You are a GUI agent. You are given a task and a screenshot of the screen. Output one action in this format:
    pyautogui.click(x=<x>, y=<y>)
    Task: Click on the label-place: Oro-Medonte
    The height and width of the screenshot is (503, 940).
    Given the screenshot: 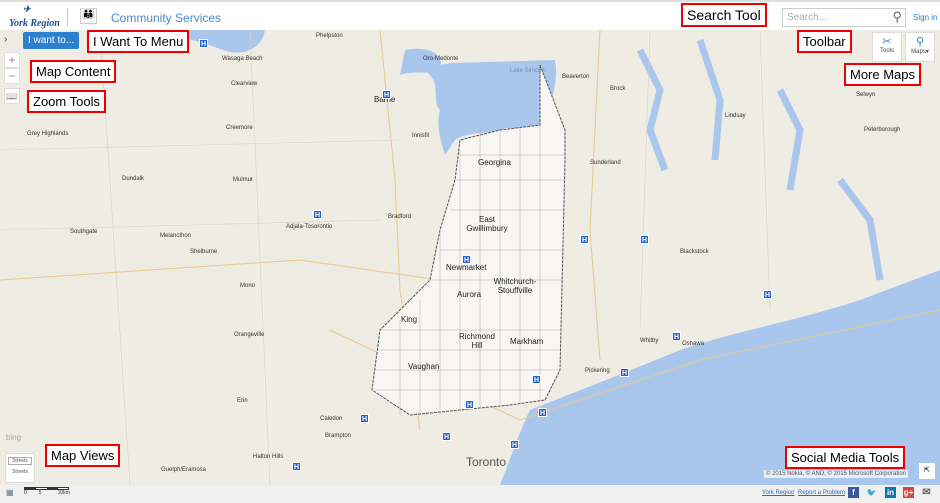 What is the action you would take?
    pyautogui.click(x=441, y=59)
    